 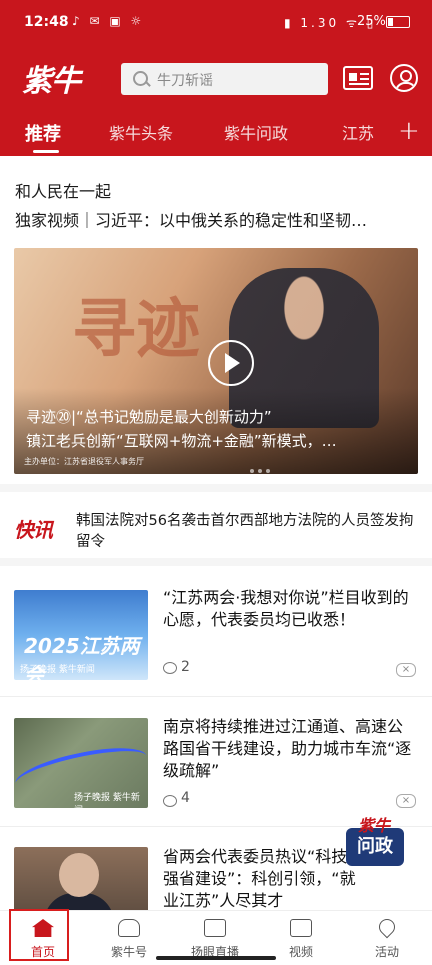 What do you see at coordinates (398, 22) in the screenshot?
I see `battery-icon` at bounding box center [398, 22].